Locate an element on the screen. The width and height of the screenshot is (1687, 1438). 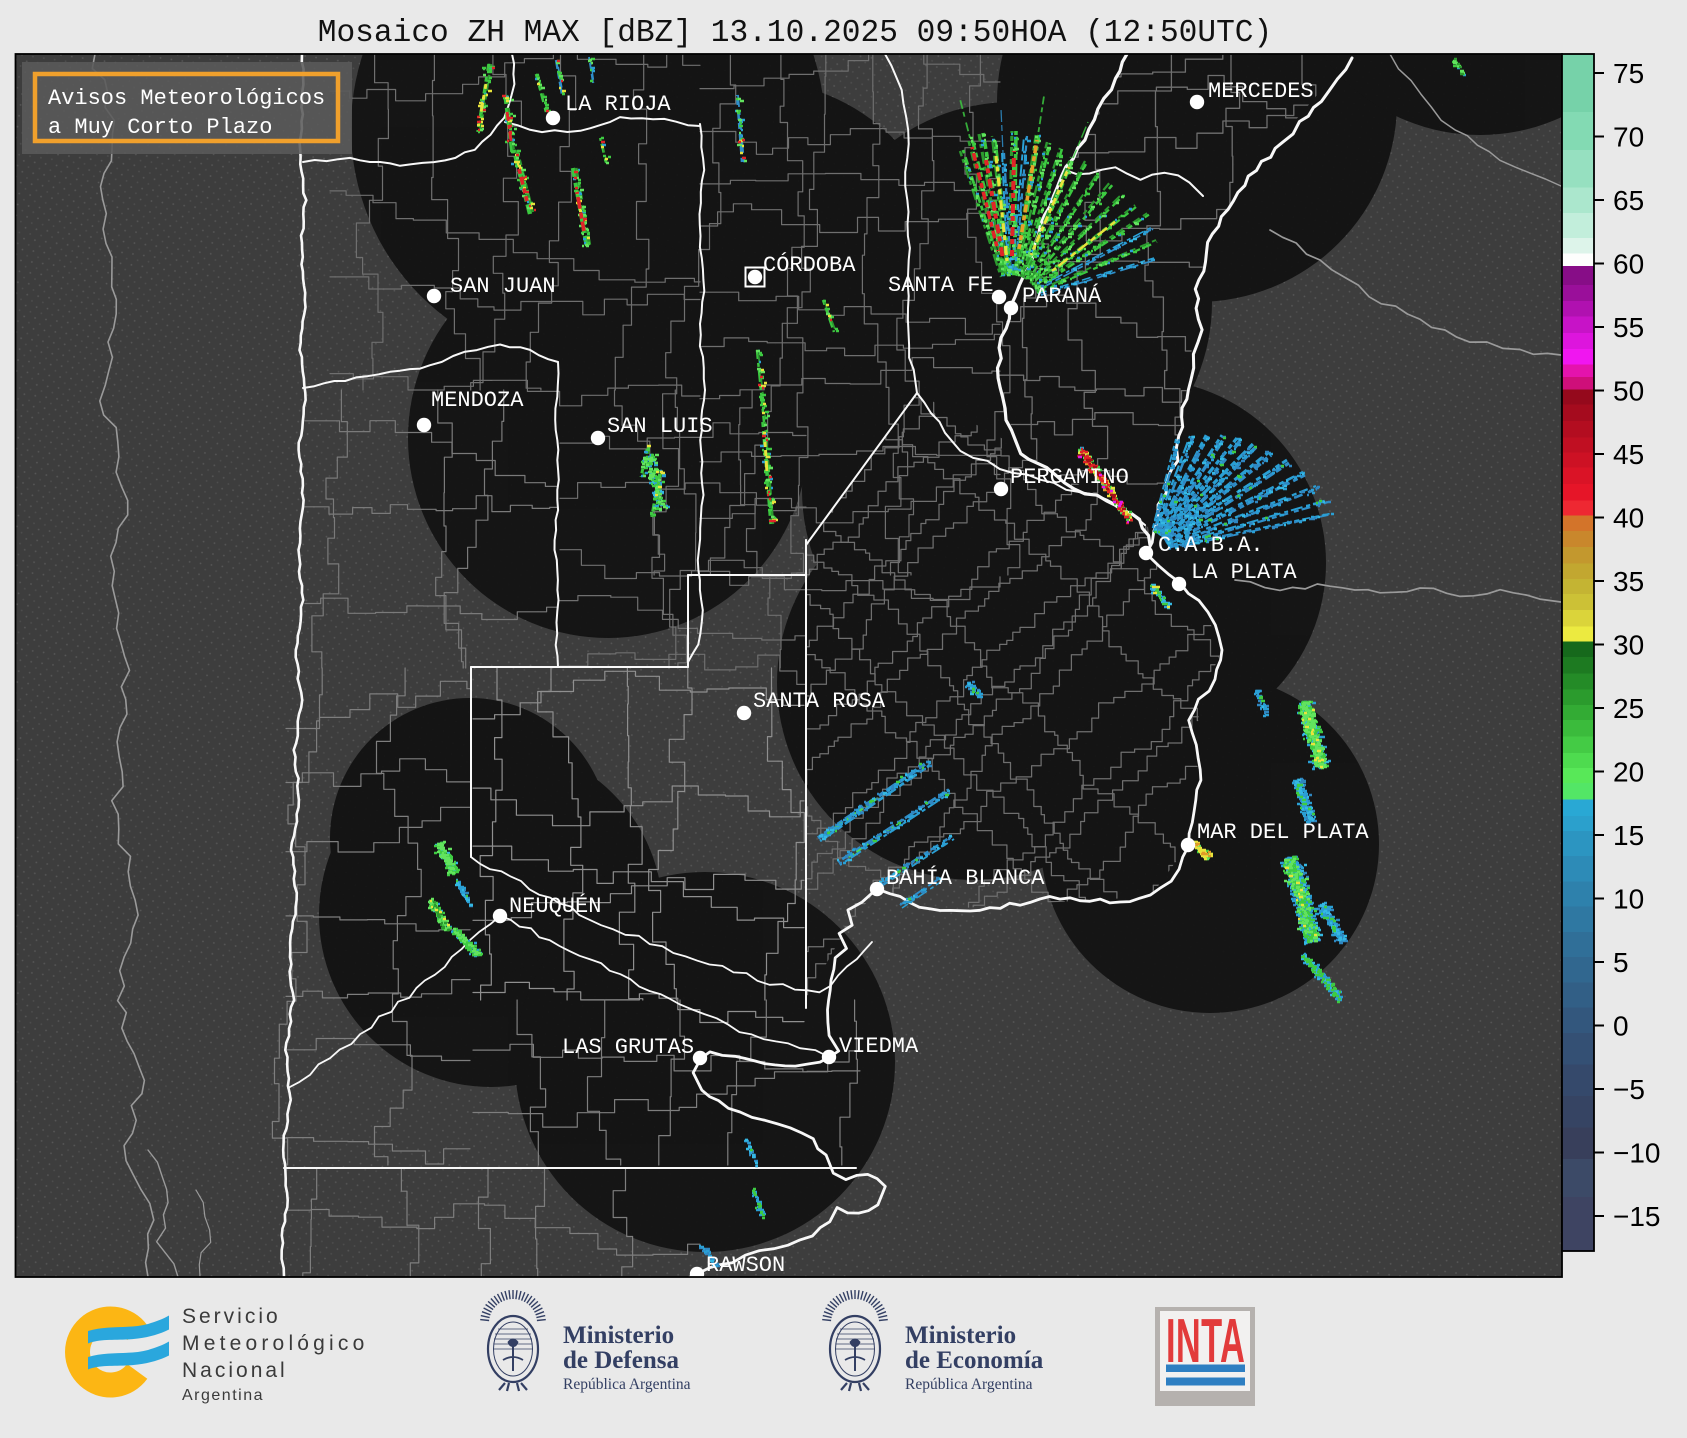
svg-text: 40 is located at coordinates (1628, 518).